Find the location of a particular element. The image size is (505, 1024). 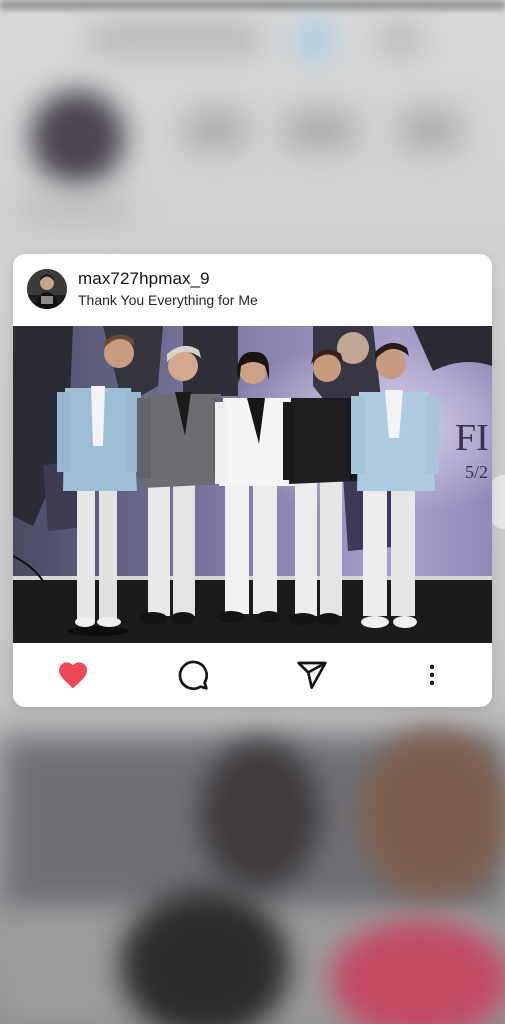

avatar is located at coordinates (47, 289).